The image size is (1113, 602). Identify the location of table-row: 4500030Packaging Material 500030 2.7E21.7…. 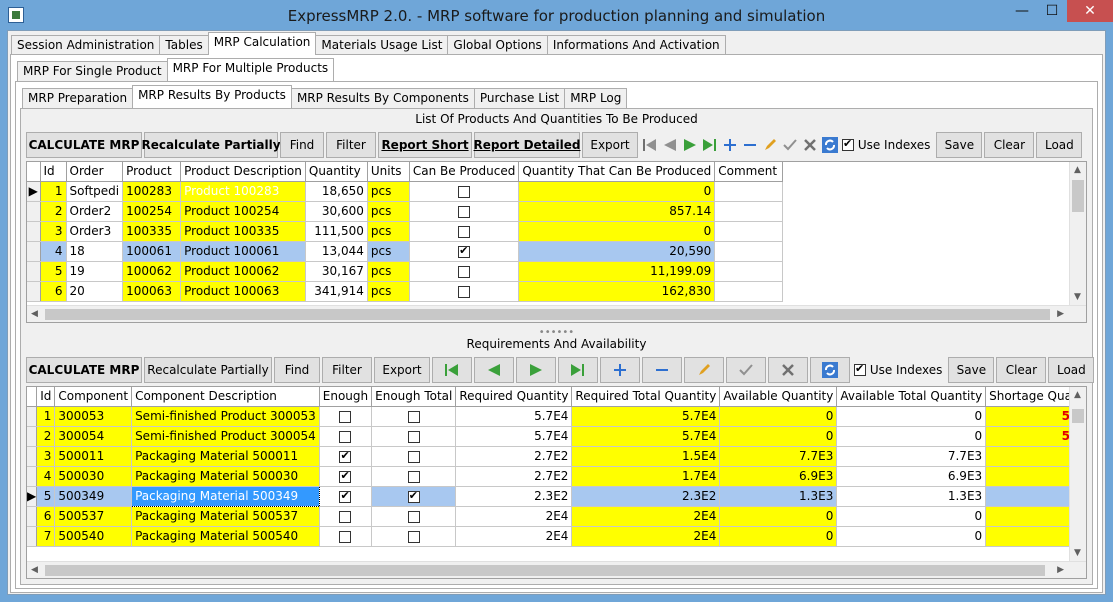
(556, 476).